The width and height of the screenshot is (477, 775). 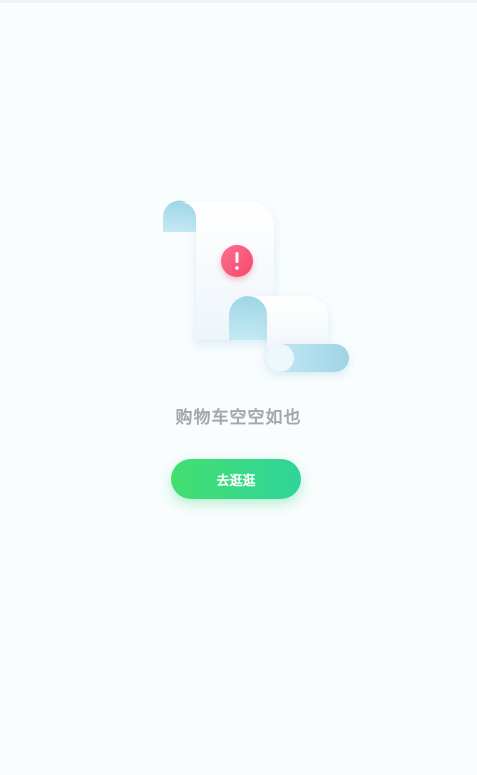 What do you see at coordinates (238, 1) in the screenshot?
I see `status-bar-strip` at bounding box center [238, 1].